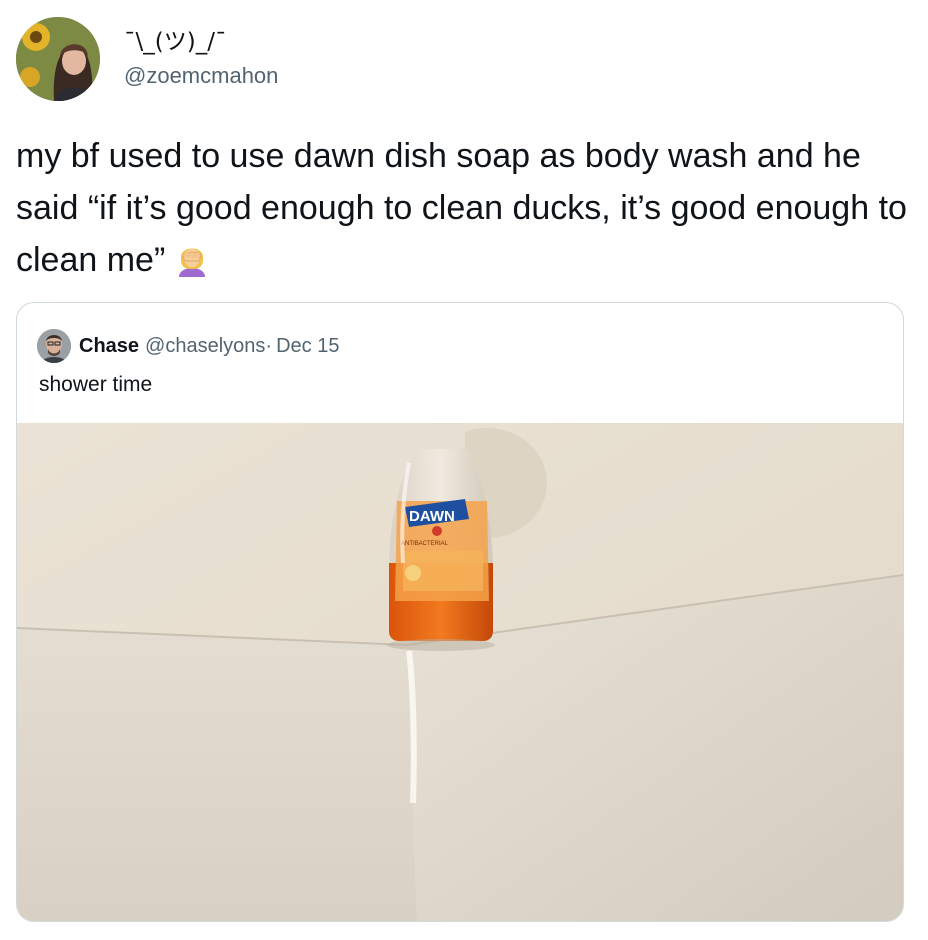  Describe the element at coordinates (201, 76) in the screenshot. I see `author-handle: @zoemcmahon` at that location.